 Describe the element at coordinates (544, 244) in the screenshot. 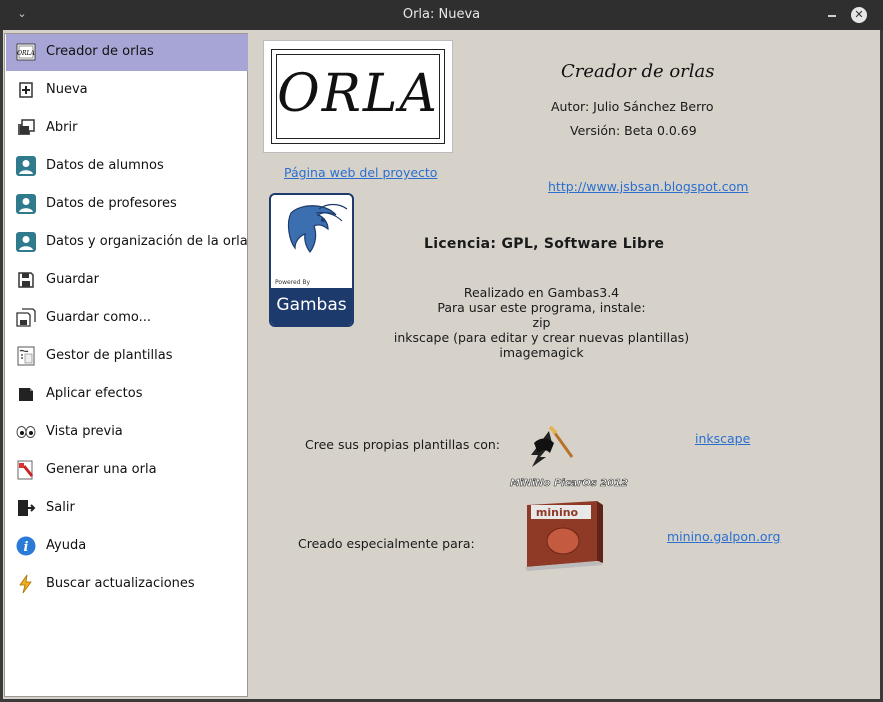

I see `license-text: Licencia: GPL, Software Libre` at that location.